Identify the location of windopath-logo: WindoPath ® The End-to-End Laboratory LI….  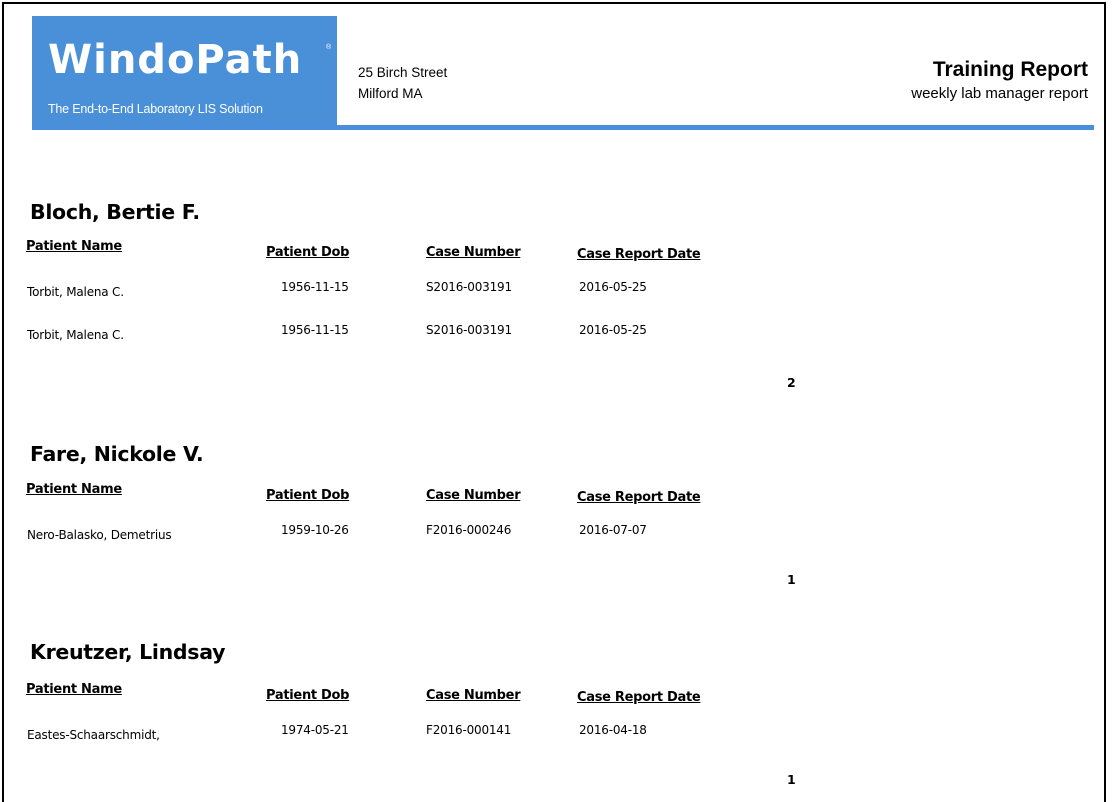
(184, 71).